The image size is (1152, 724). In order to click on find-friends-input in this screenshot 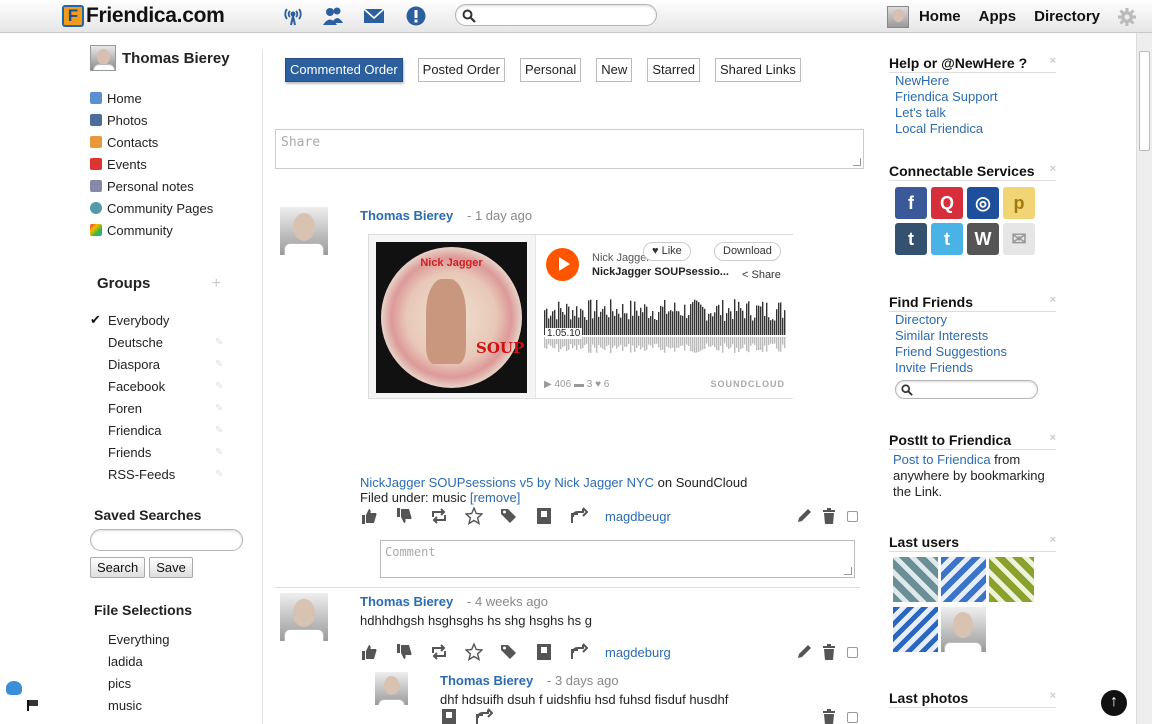, I will do `click(966, 389)`.